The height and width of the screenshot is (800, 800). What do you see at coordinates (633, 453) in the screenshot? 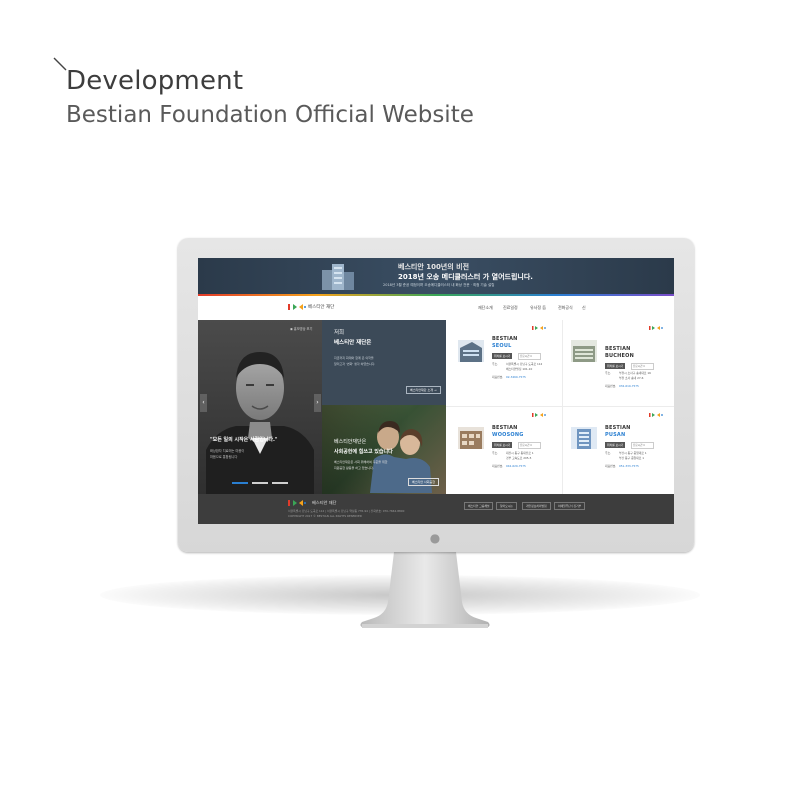
I see `branch-addr-1: 부산시 동구 중앙대로 1` at bounding box center [633, 453].